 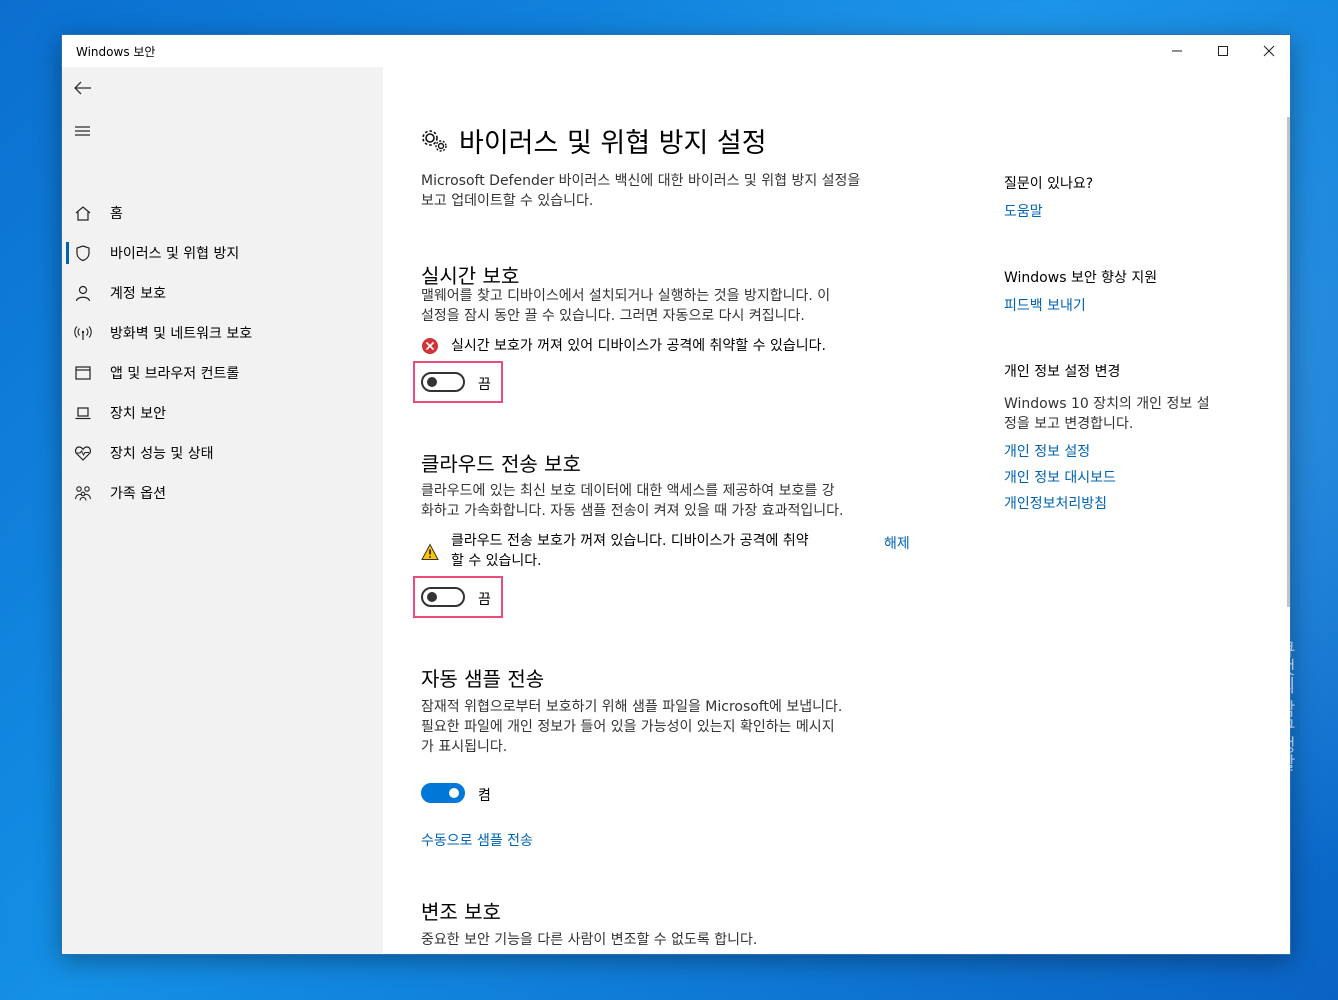 What do you see at coordinates (116, 214) in the screenshot?
I see `sidebar-item-label: 홈` at bounding box center [116, 214].